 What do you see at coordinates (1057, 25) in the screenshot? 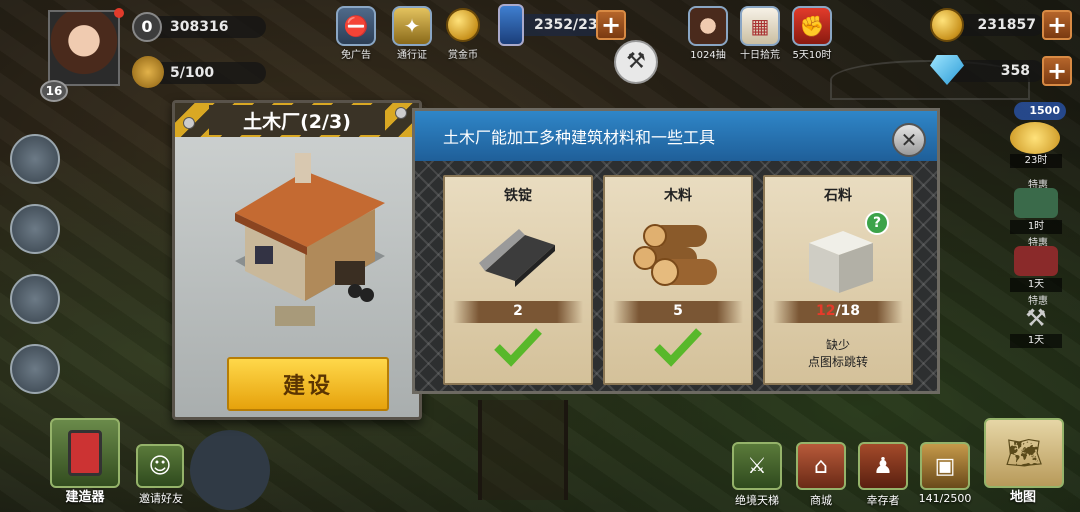
I see `gold-add-button: +` at bounding box center [1057, 25].